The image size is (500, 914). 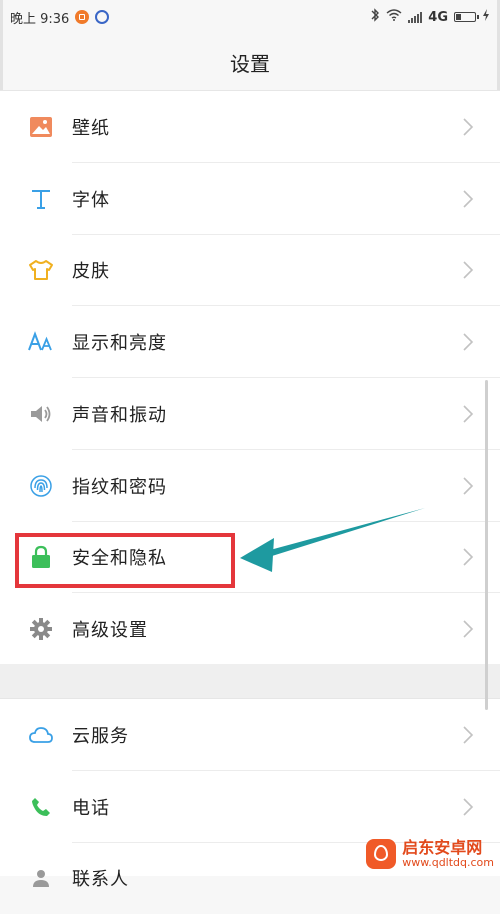 What do you see at coordinates (250, 807) in the screenshot?
I see `settings-item-phone: 电话` at bounding box center [250, 807].